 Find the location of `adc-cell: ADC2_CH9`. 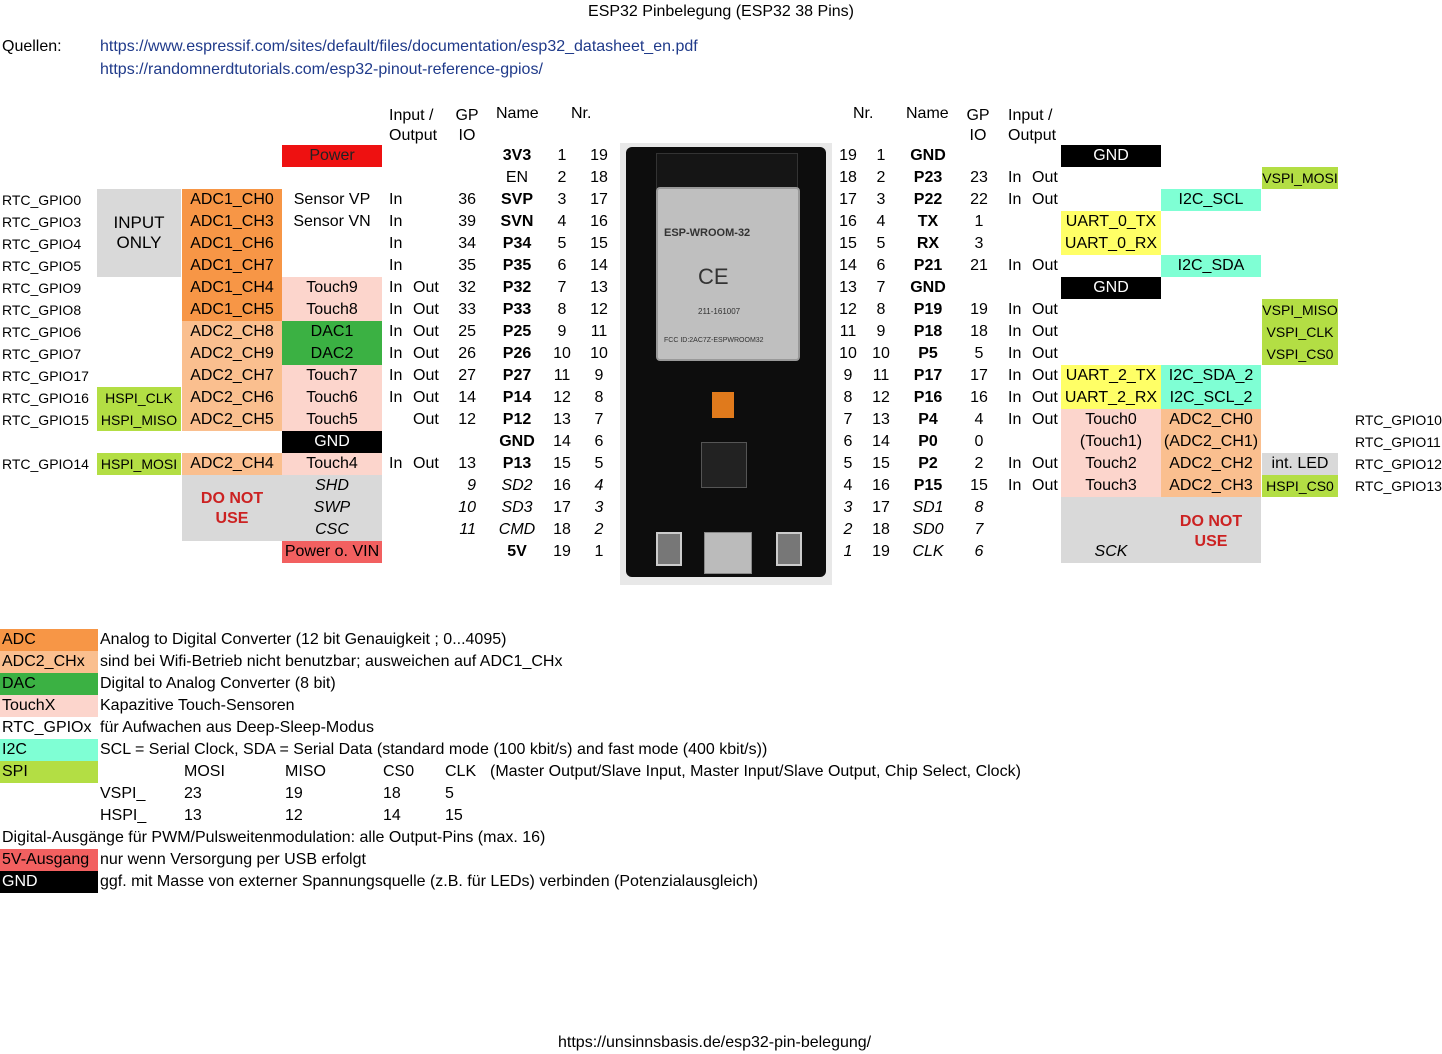

adc-cell: ADC2_CH9 is located at coordinates (232, 354).